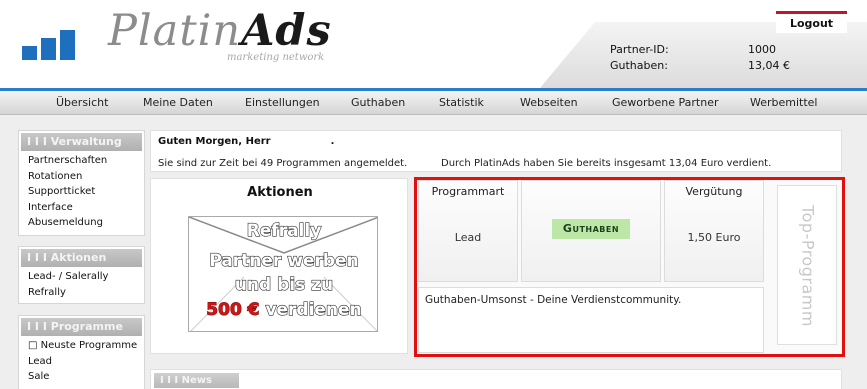 Image resolution: width=867 pixels, height=389 pixels. What do you see at coordinates (378, 102) in the screenshot?
I see `nav-item-guthaben: Guthaben` at bounding box center [378, 102].